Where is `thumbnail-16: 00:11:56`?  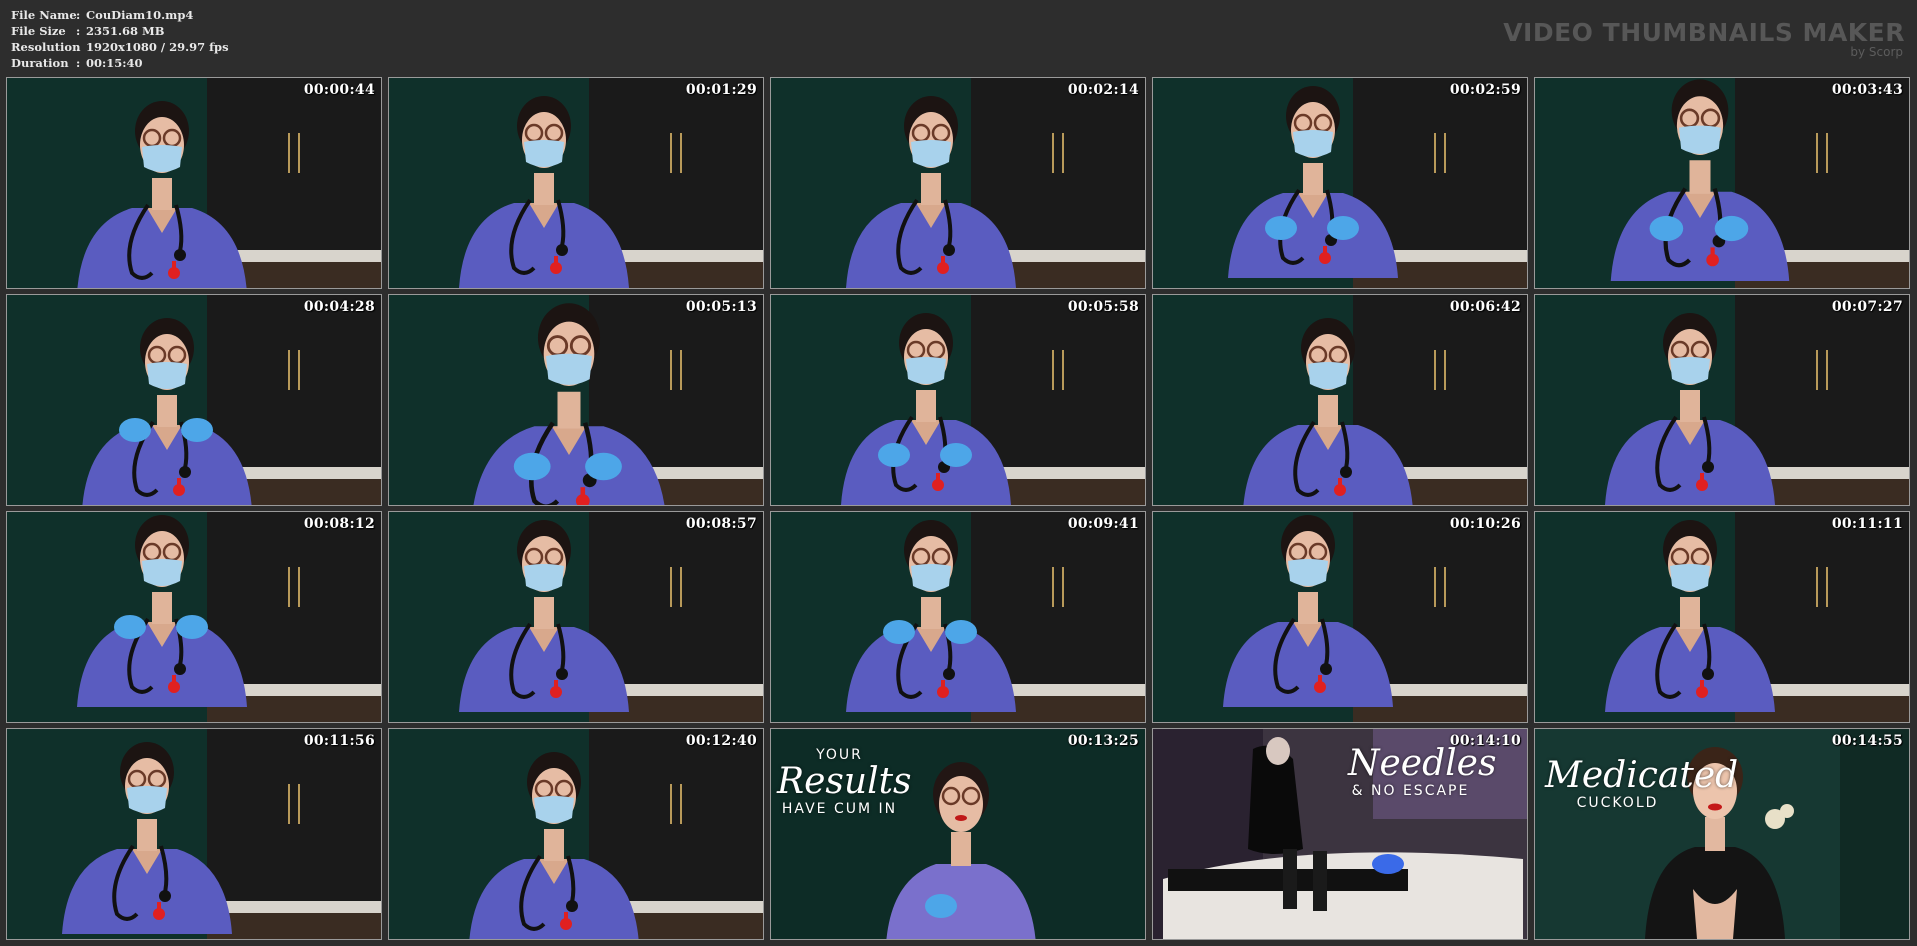 thumbnail-16: 00:11:56 is located at coordinates (194, 834).